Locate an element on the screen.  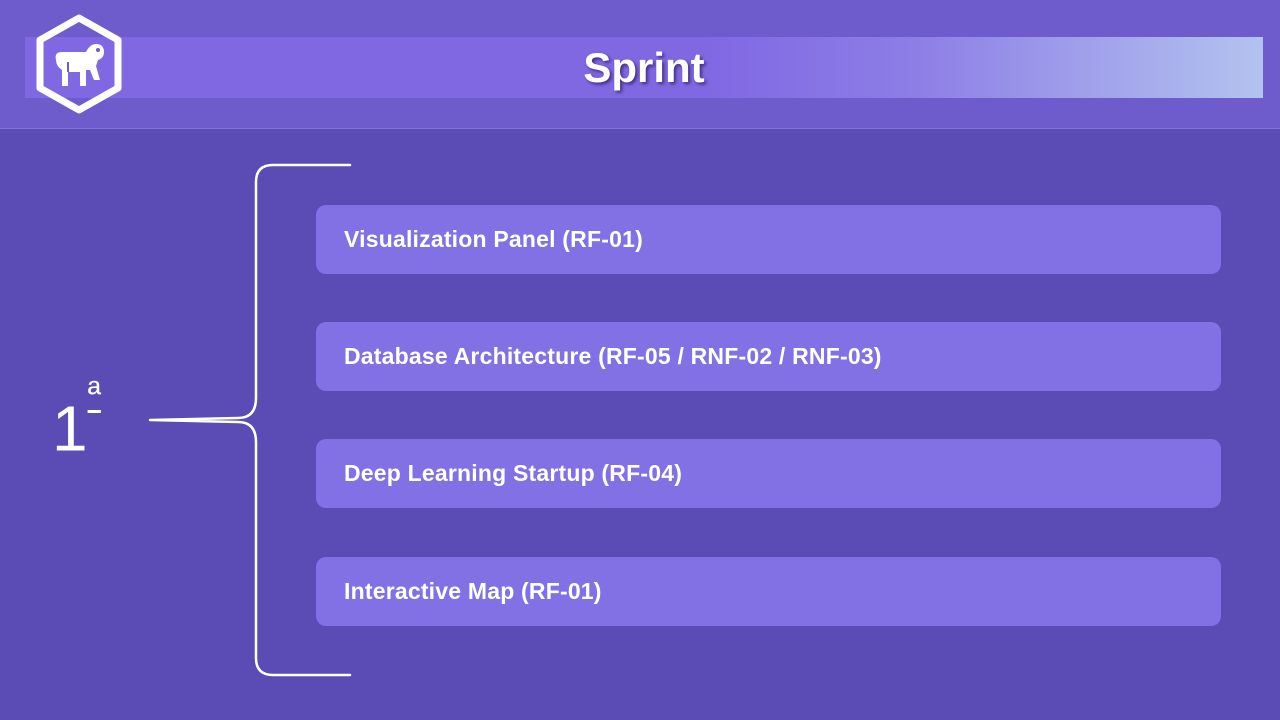
page-title: Sprint is located at coordinates (644, 67).